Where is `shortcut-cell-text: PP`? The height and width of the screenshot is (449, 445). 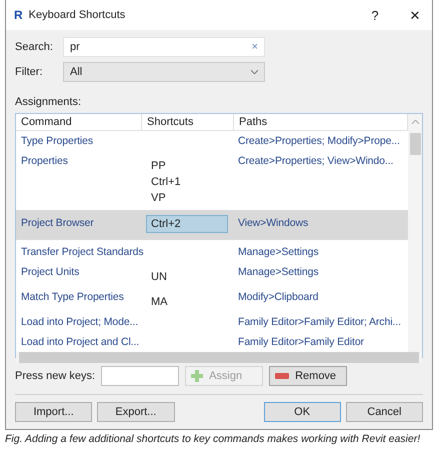 shortcut-cell-text: PP is located at coordinates (158, 166).